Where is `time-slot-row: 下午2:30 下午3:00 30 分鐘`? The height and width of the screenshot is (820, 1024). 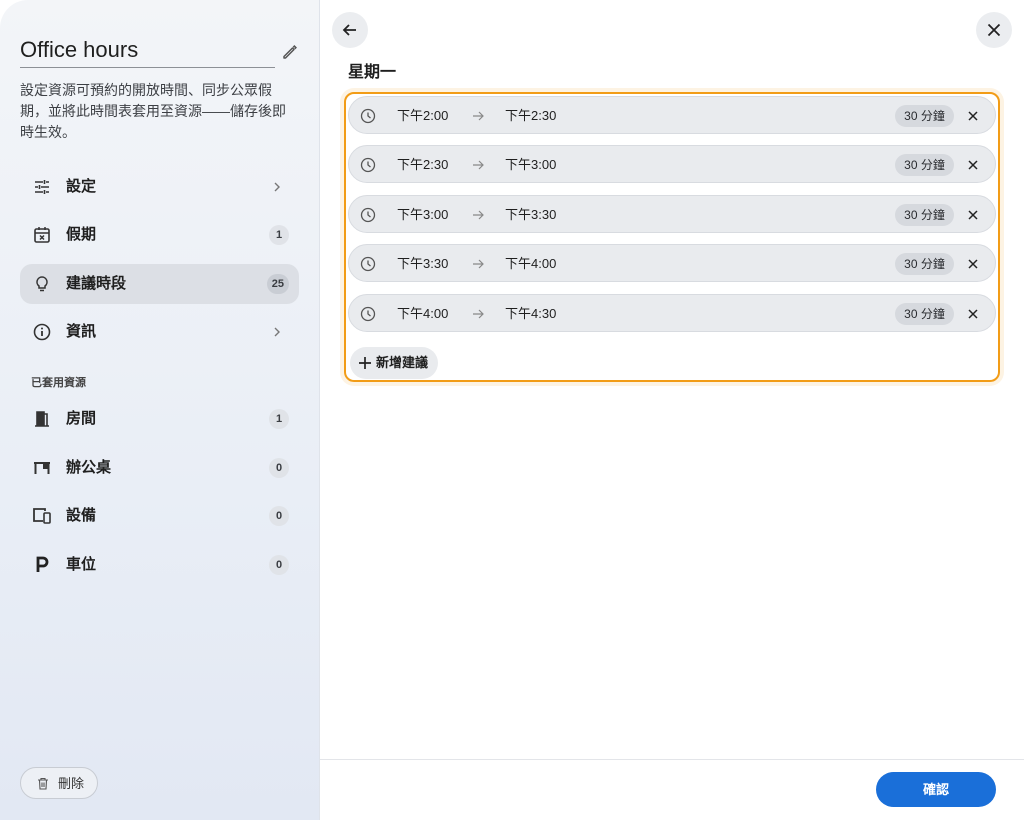 time-slot-row: 下午2:30 下午3:00 30 分鐘 is located at coordinates (672, 164).